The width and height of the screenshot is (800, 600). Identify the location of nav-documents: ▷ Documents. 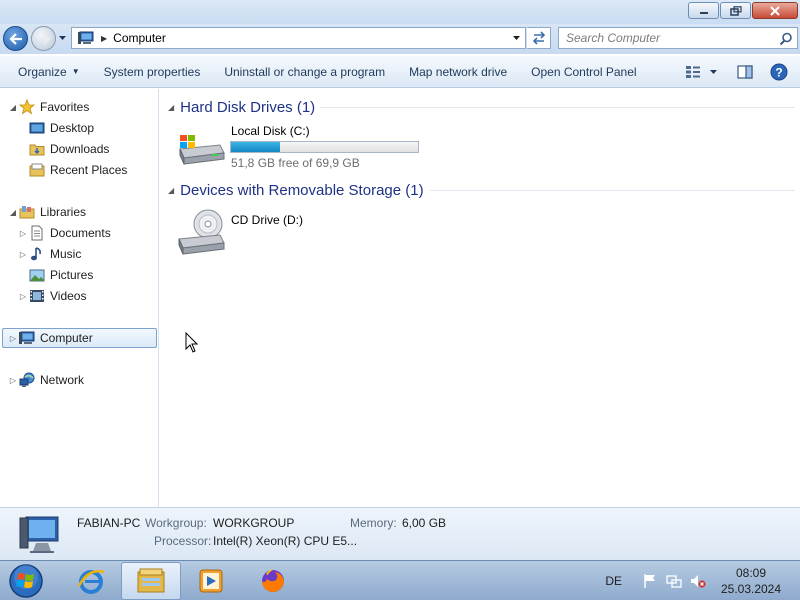
(64, 233).